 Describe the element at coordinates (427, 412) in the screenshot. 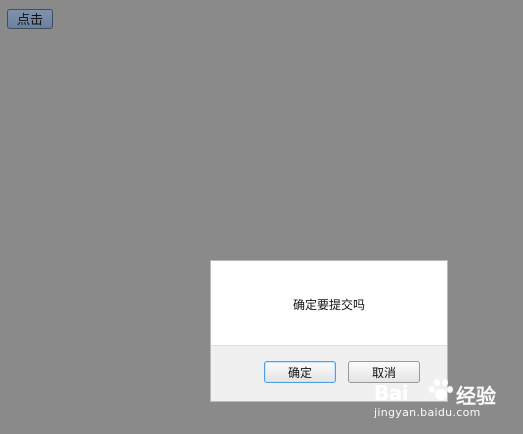

I see `watermark-url: jingyan.baidu.com` at that location.